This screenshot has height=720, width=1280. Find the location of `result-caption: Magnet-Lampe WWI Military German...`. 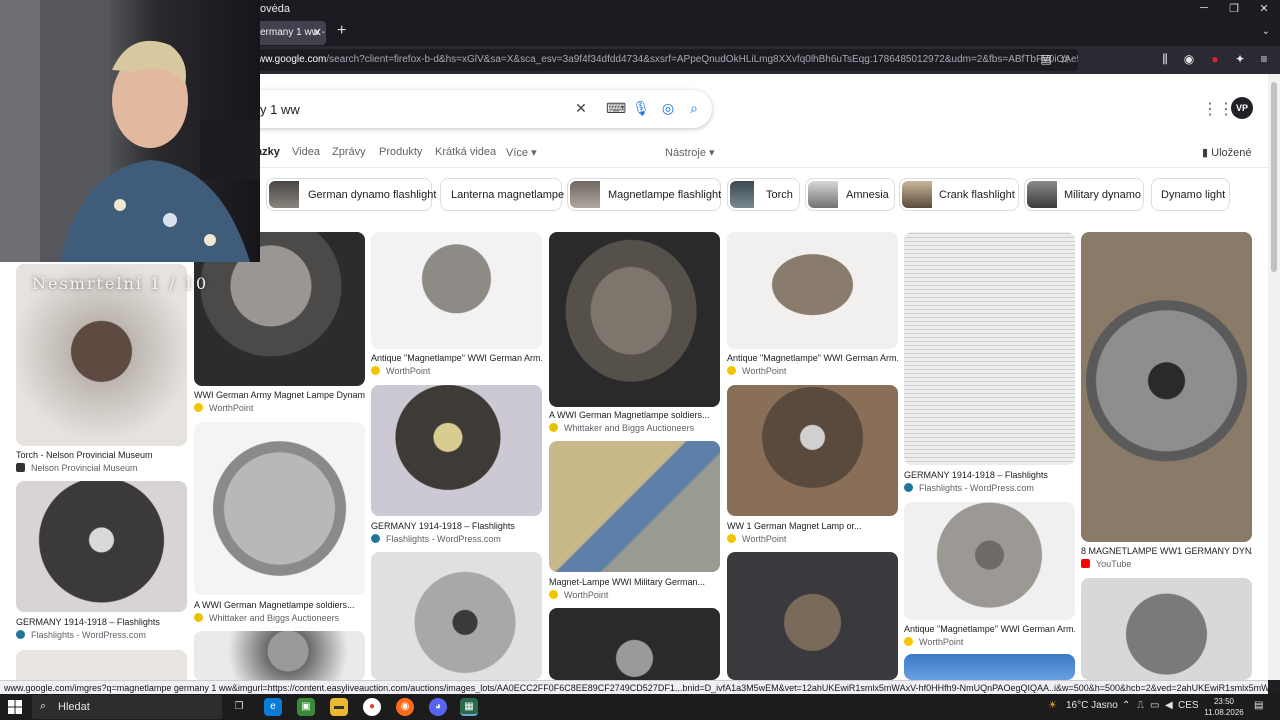

result-caption: Magnet-Lampe WWI Military German... is located at coordinates (634, 582).